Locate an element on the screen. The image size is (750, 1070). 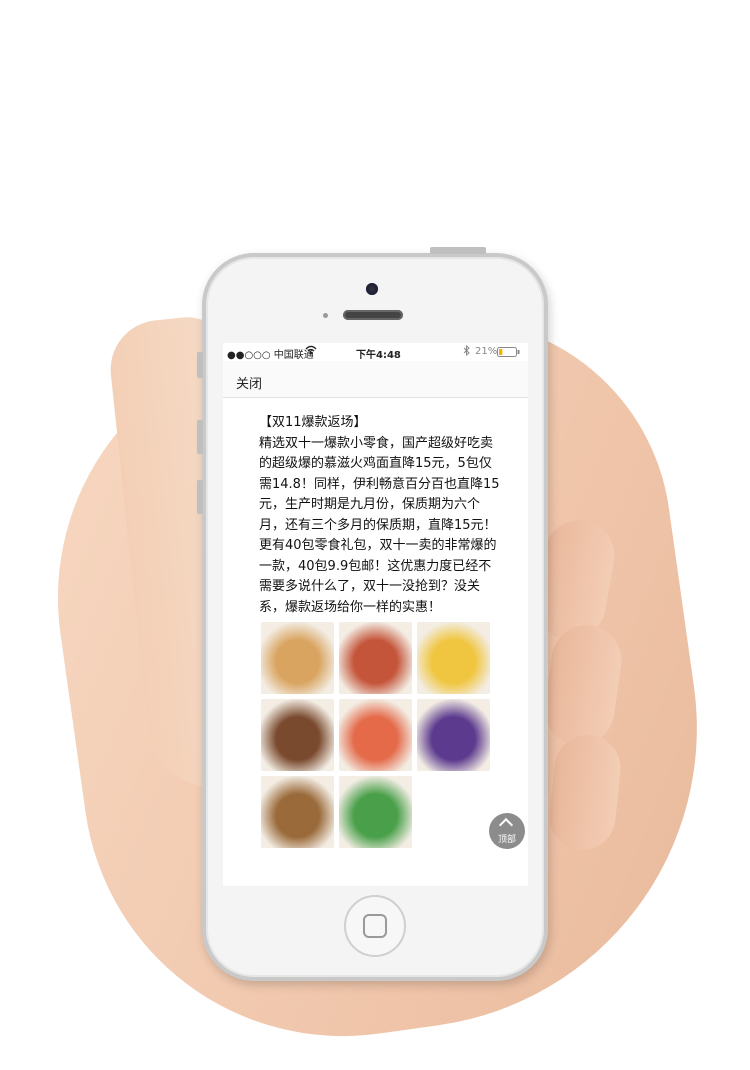
product-image-chocolate-candy is located at coordinates (453, 735).